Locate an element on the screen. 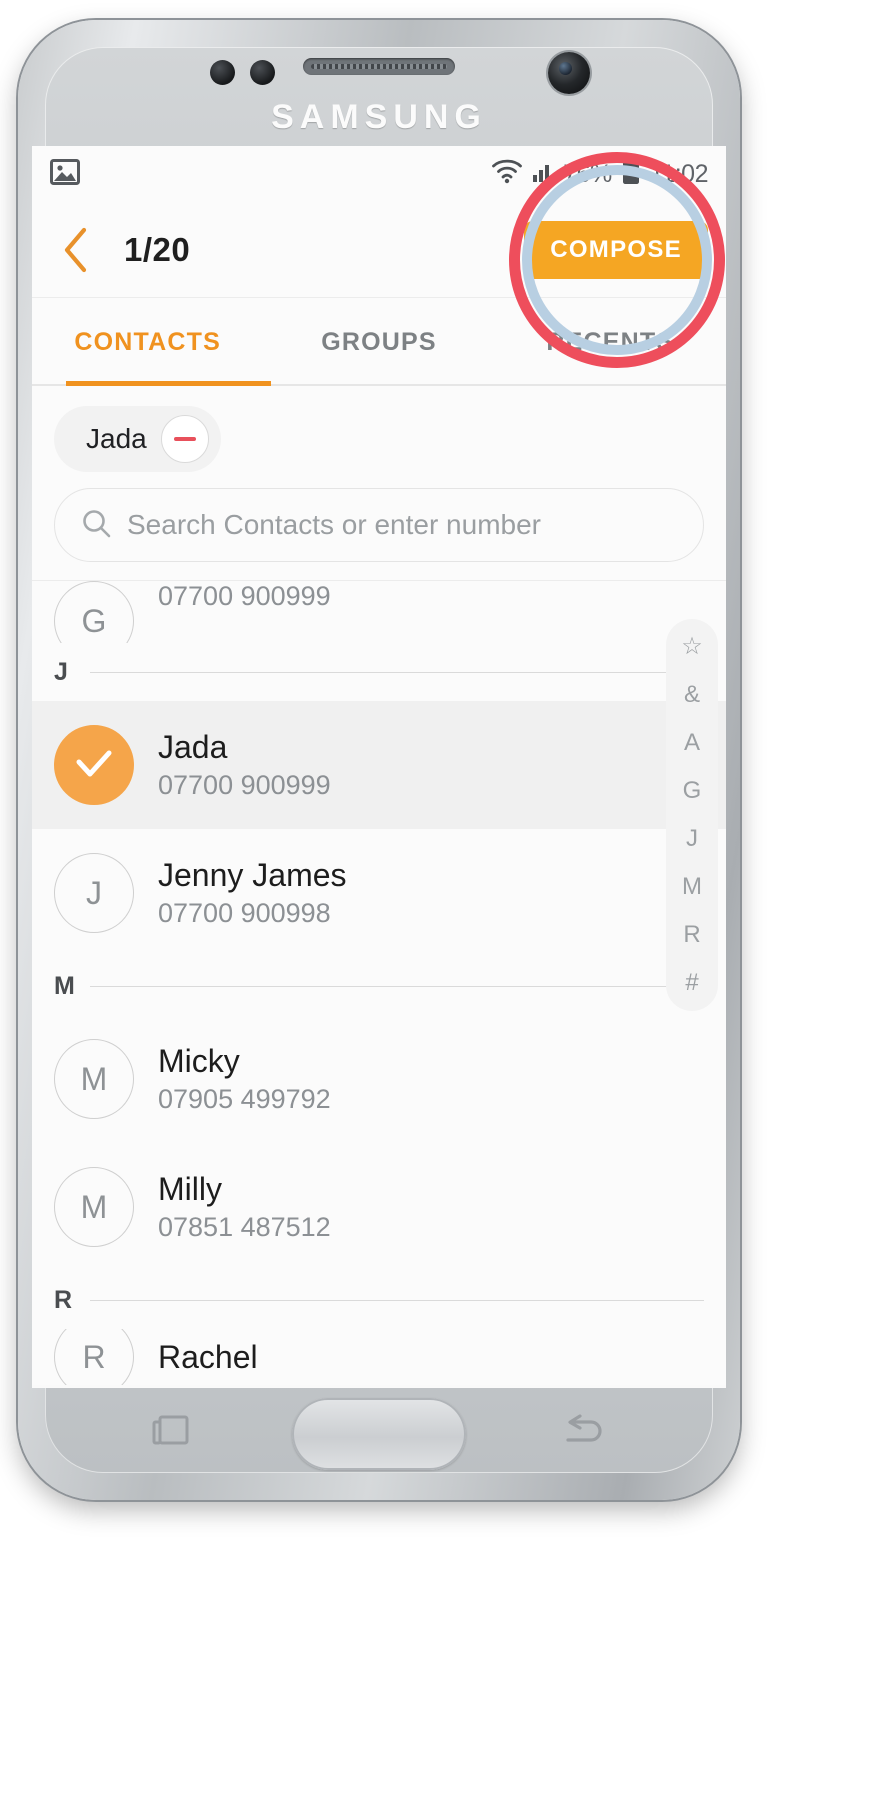 The height and width of the screenshot is (1800, 874). alphabet-index-scrollbar: ☆ & A G J M R # is located at coordinates (692, 815).